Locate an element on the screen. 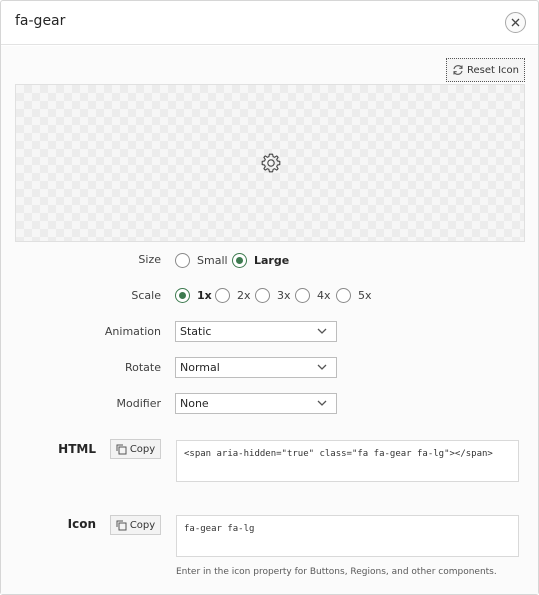 Image resolution: width=539 pixels, height=595 pixels. size-small-radio is located at coordinates (182, 260).